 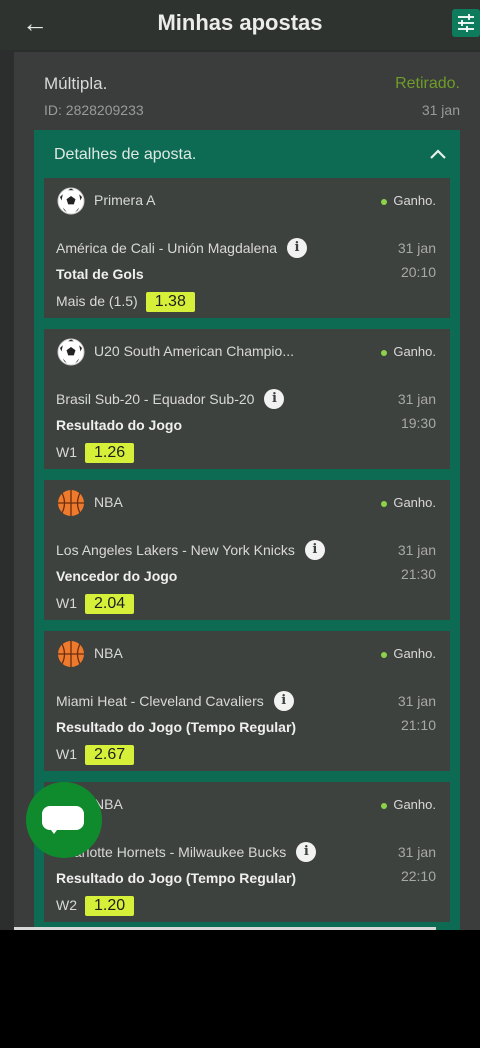 What do you see at coordinates (186, 852) in the screenshot?
I see `event-row: Charlotte Hornets - Milwaukee Bucks i` at bounding box center [186, 852].